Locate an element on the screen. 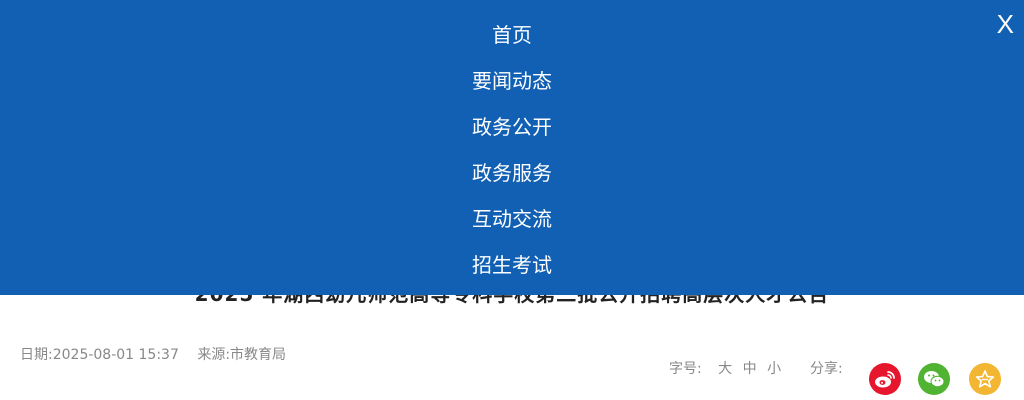 This screenshot has height=400, width=1024. font-size-small-button: 小 is located at coordinates (774, 369).